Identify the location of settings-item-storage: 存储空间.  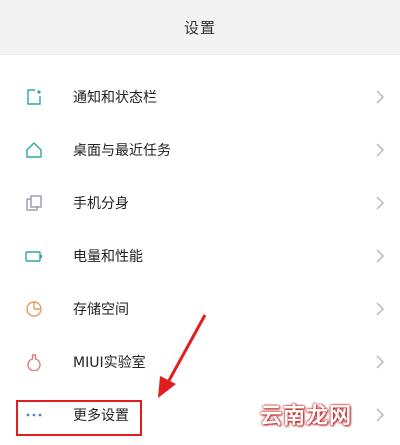
(200, 308).